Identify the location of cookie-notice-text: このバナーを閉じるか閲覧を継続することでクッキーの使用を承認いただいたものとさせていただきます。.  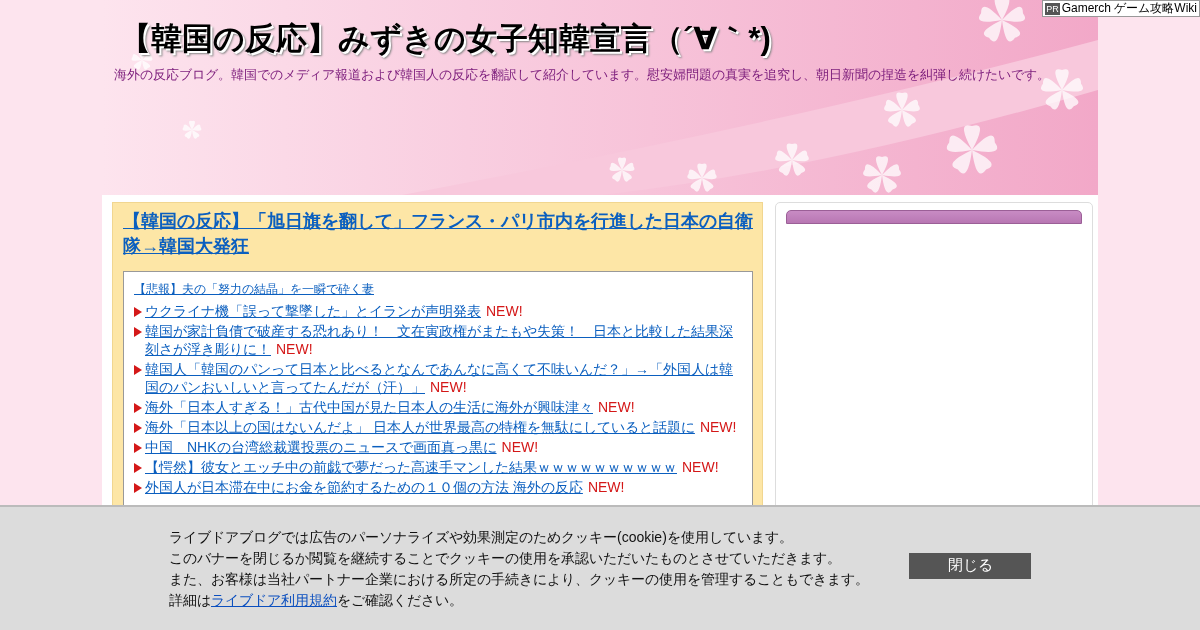
(505, 558).